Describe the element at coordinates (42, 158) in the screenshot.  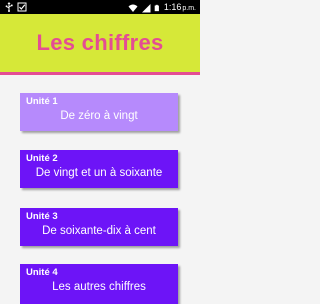
I see `unit-number: Unité 2` at that location.